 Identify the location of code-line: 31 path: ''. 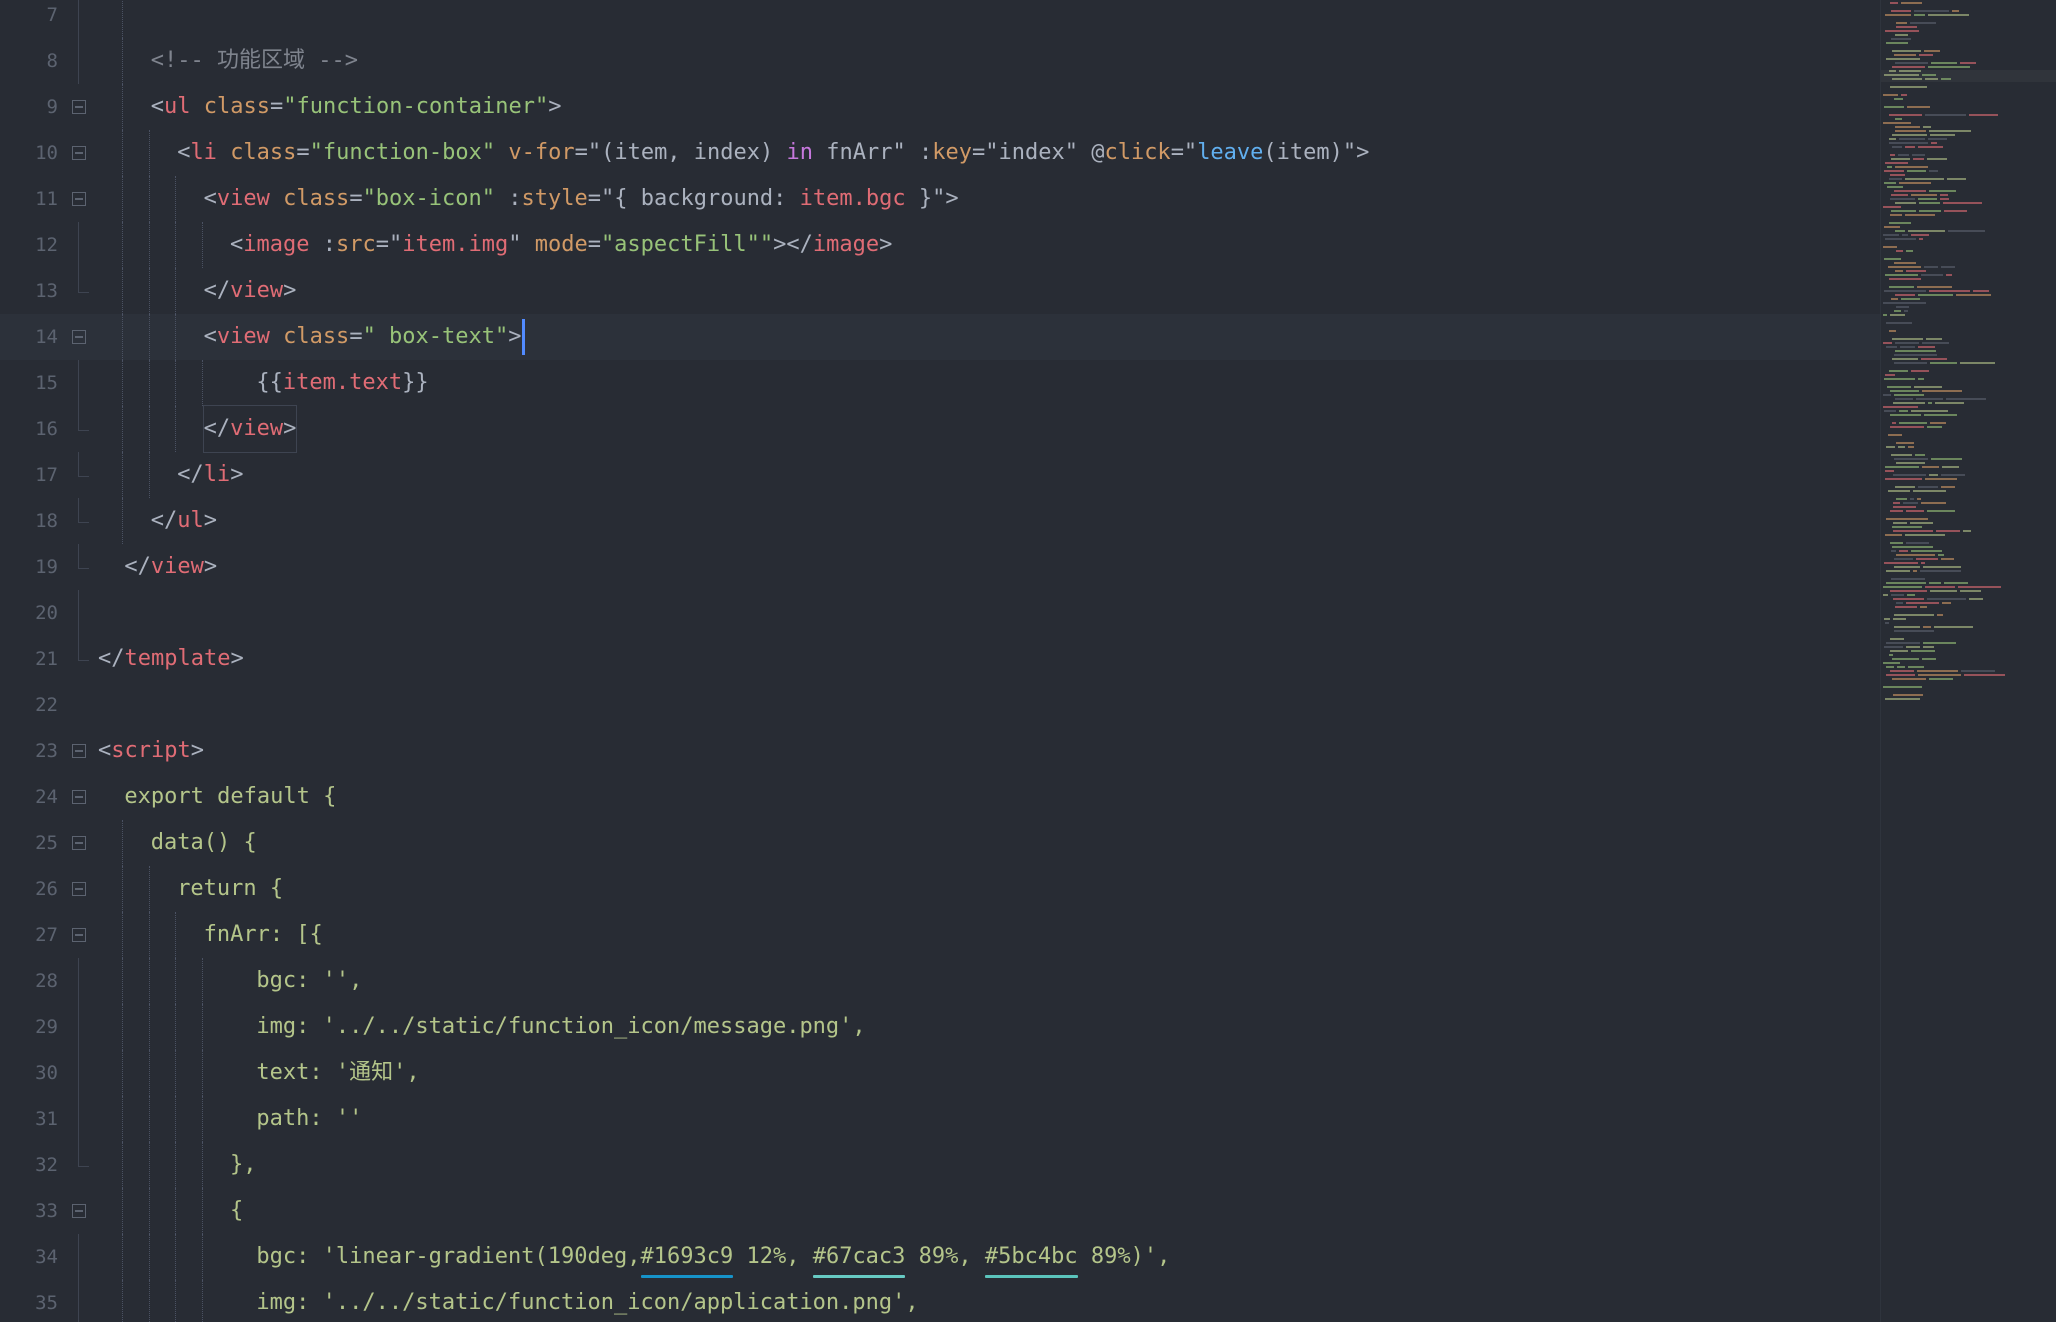
(940, 1119).